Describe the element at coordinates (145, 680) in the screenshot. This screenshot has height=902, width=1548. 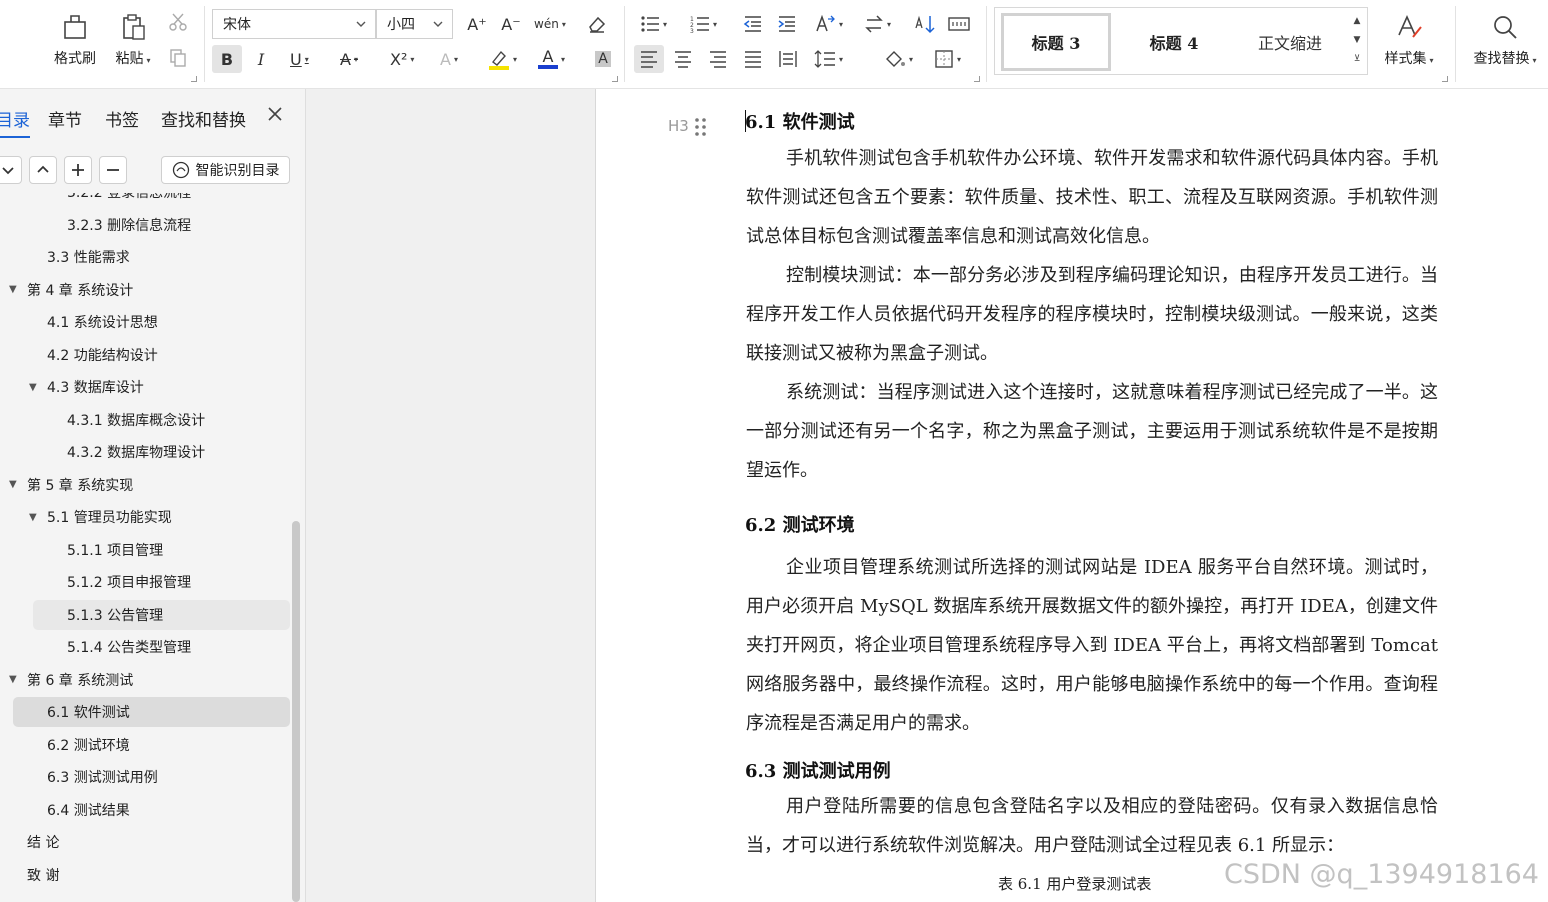
I see `toc-item: ▼ 第 6 章 系统测试` at that location.